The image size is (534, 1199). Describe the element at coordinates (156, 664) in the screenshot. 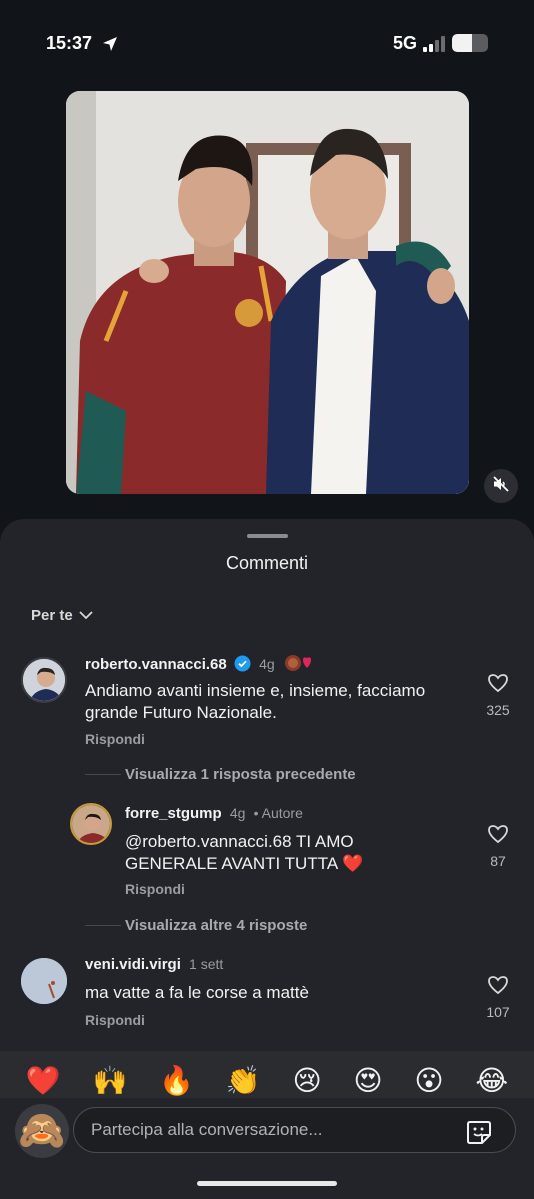

I see `comment-username: roberto.vannacci.68` at that location.